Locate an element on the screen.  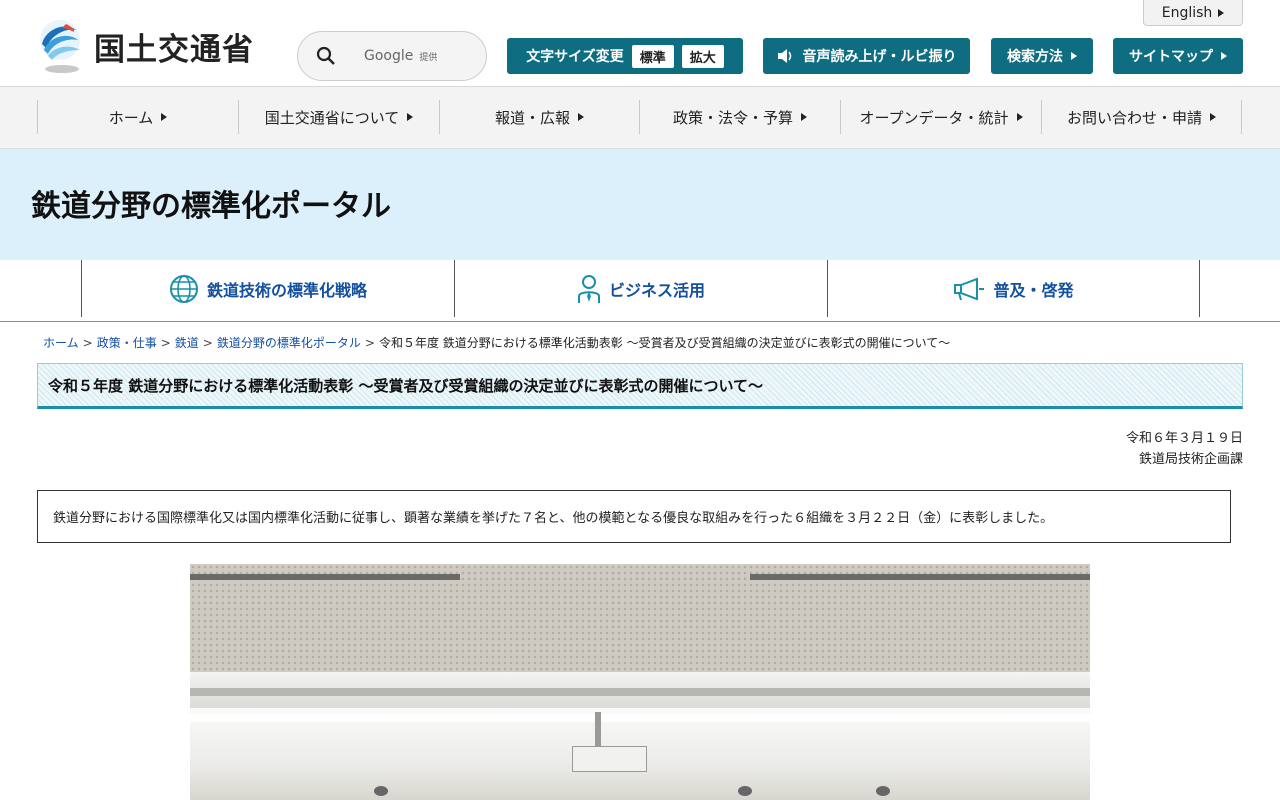
gnav-label: オープンデータ・統計 is located at coordinates (934, 117).